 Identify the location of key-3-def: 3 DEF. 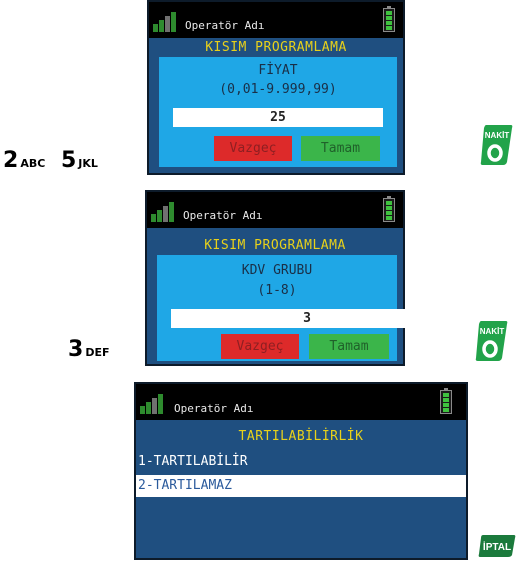
(88, 349).